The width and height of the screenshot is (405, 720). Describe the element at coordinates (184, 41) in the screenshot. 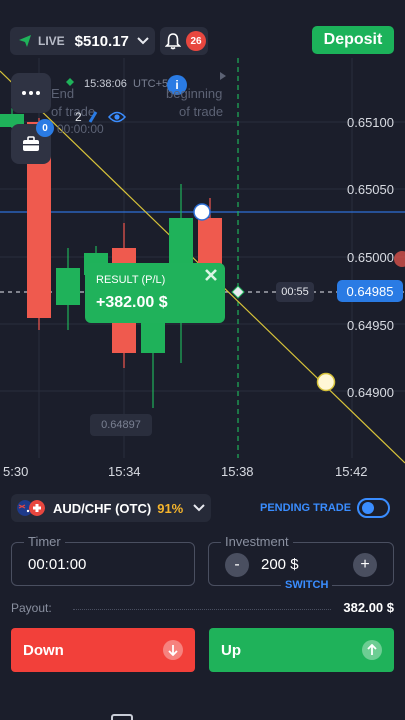

I see `notifications-button: 26` at that location.